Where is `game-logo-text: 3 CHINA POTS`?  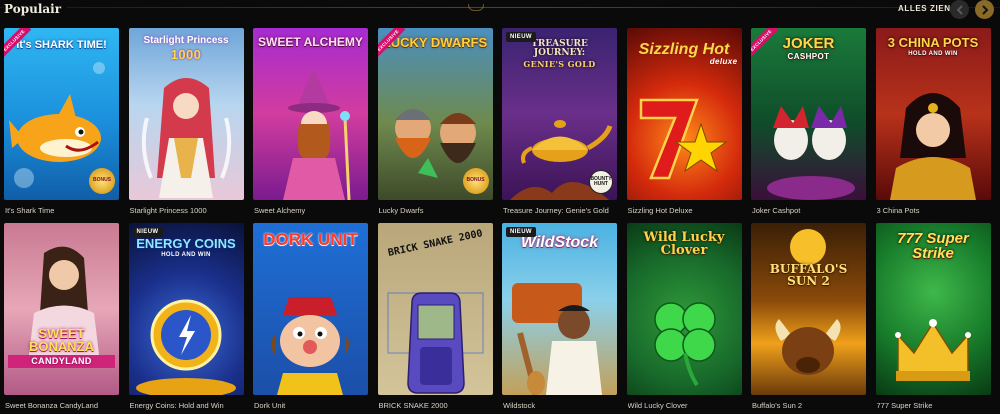 game-logo-text: 3 CHINA POTS is located at coordinates (933, 42).